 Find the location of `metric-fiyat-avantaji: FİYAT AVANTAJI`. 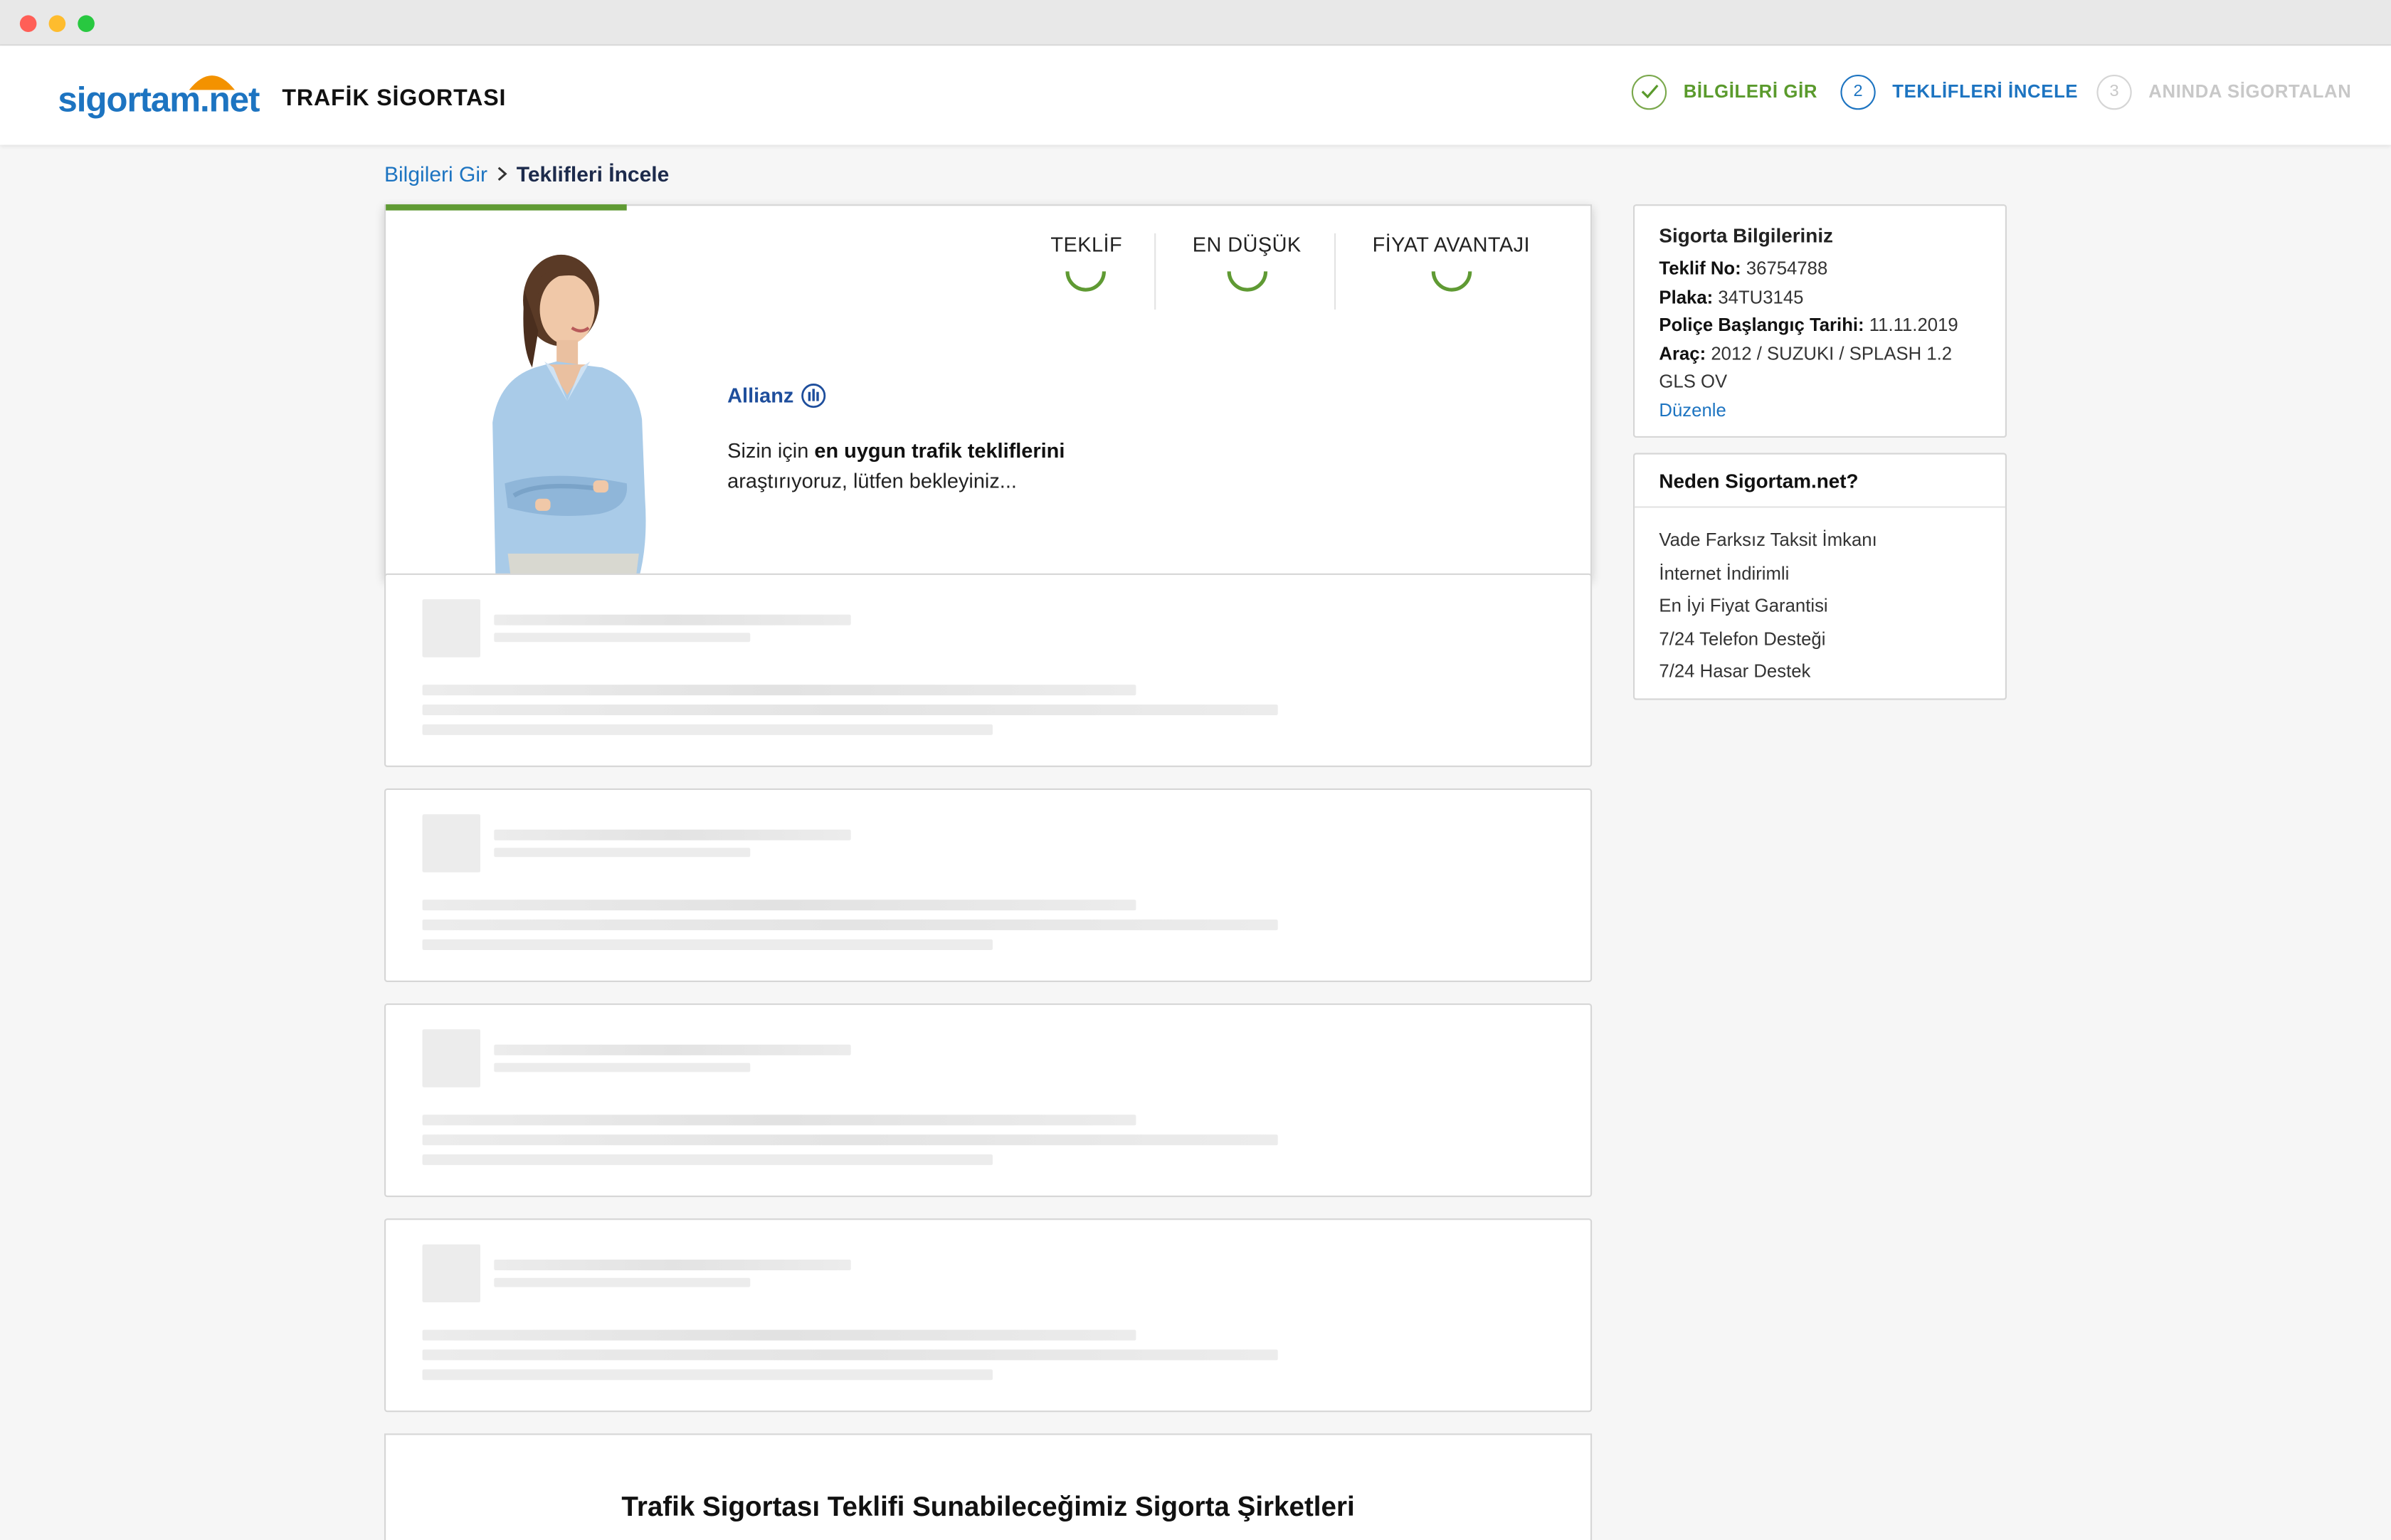

metric-fiyat-avantaji: FİYAT AVANTAJI is located at coordinates (1451, 263).